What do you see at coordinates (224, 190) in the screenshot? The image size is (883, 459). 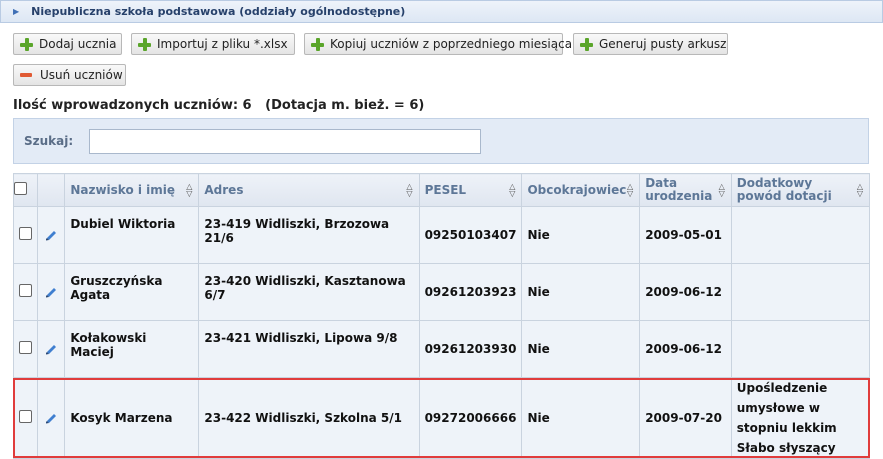 I see `column-header-label: Adres` at bounding box center [224, 190].